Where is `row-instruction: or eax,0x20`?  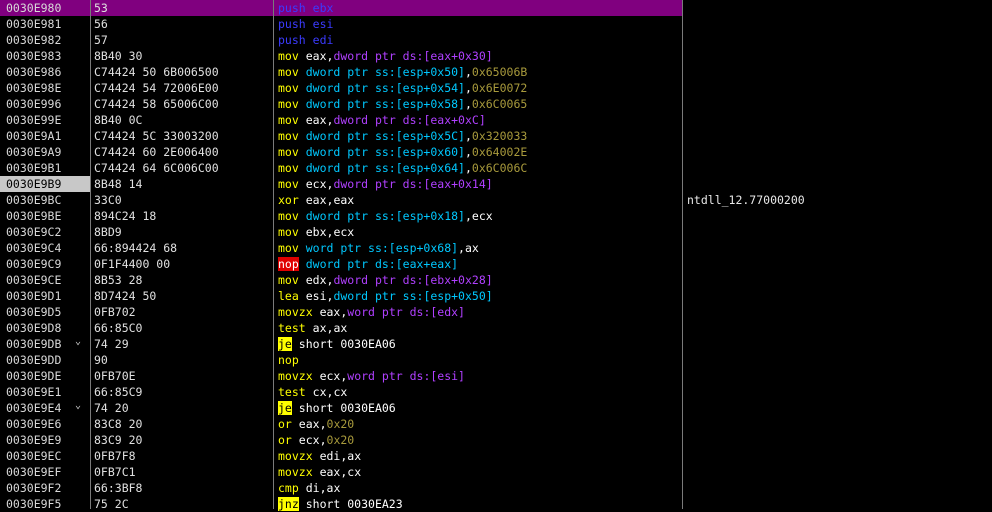 row-instruction: or eax,0x20 is located at coordinates (314, 424).